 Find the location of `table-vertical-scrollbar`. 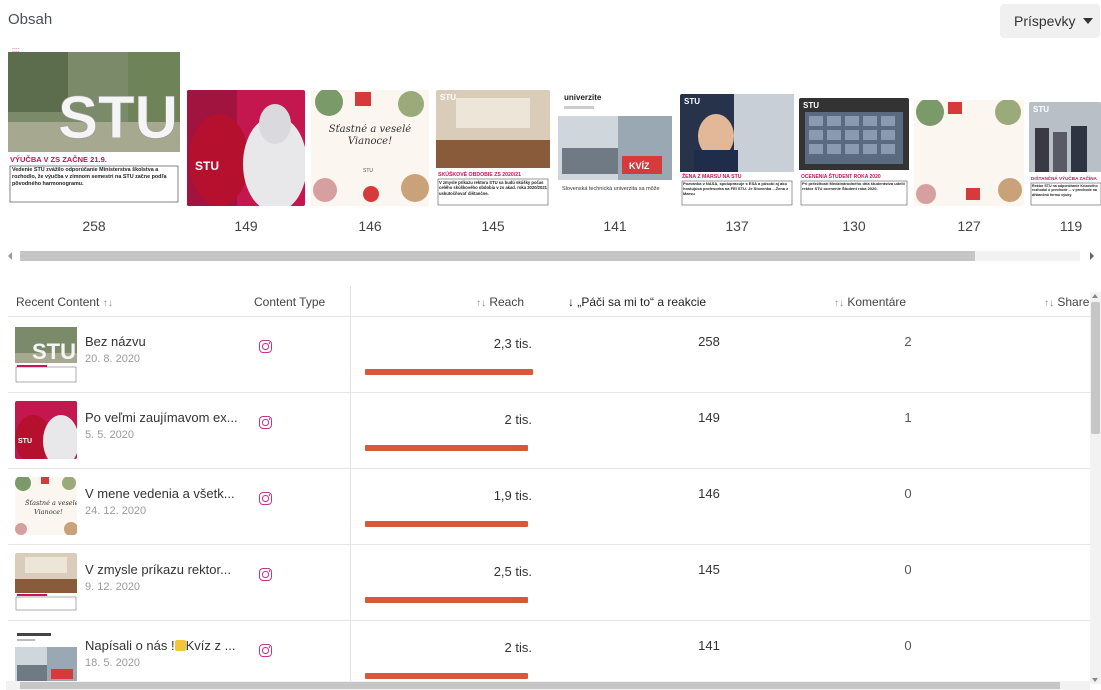

table-vertical-scrollbar is located at coordinates (1095, 488).